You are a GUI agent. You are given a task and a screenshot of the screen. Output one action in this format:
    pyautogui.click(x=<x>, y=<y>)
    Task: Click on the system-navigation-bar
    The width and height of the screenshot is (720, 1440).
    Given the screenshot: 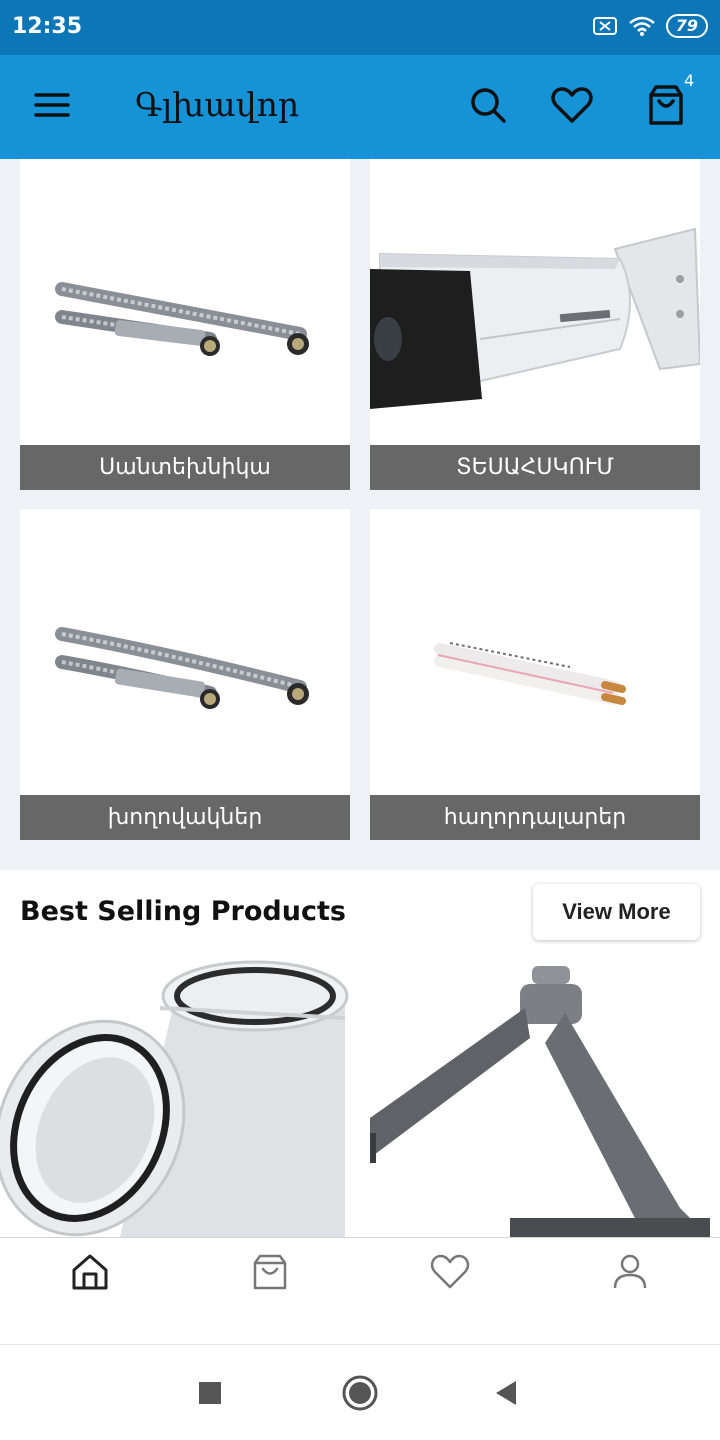 What is the action you would take?
    pyautogui.click(x=360, y=1392)
    